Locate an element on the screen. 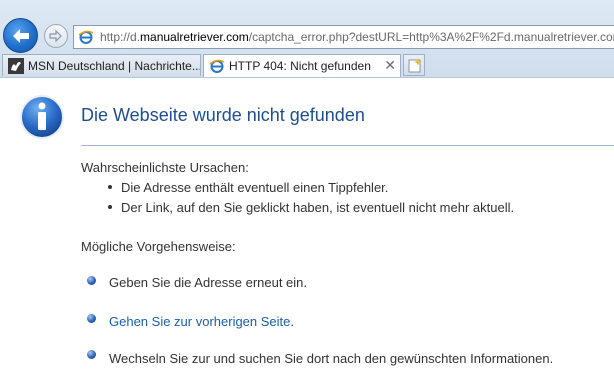  back-button is located at coordinates (20, 35).